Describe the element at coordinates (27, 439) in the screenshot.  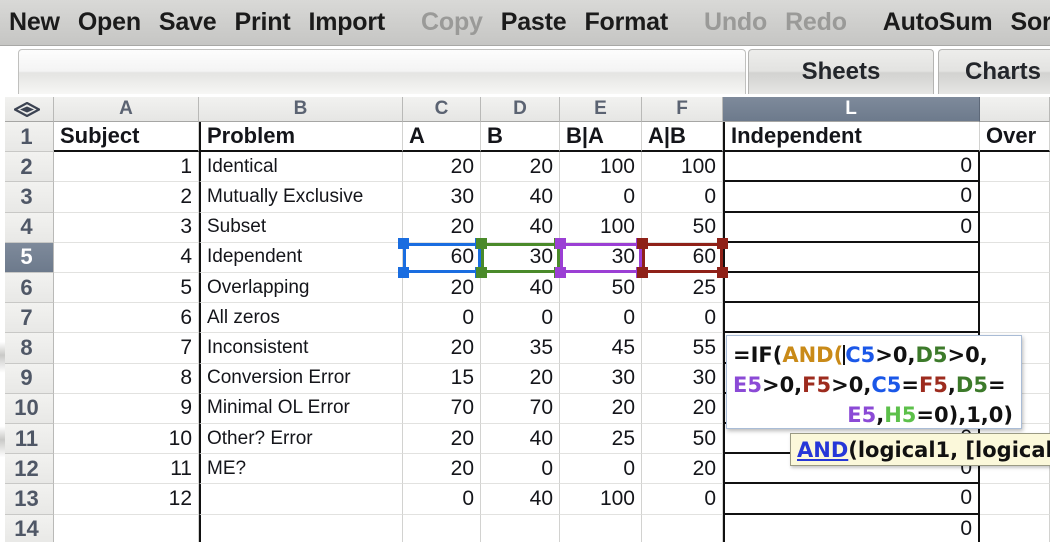
I see `row-header-11: 11` at that location.